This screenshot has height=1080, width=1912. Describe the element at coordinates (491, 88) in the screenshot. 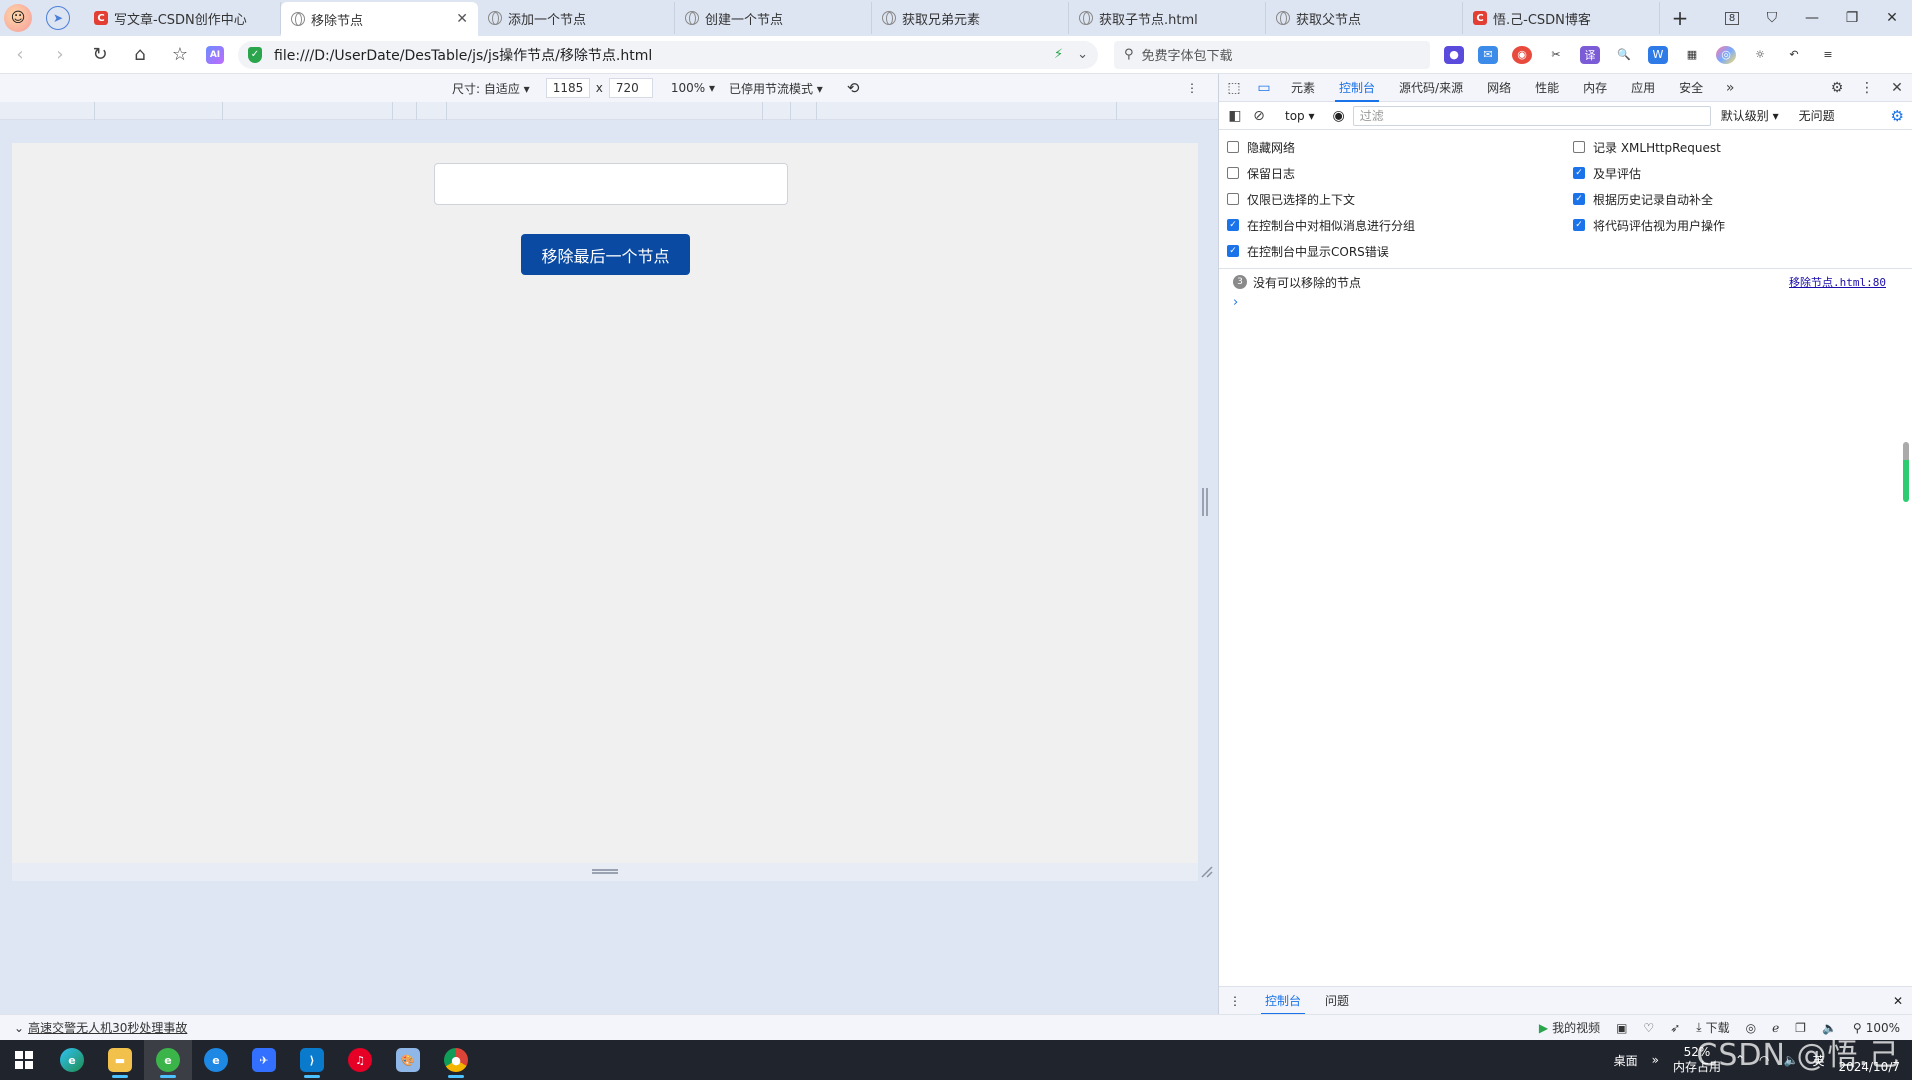

I see `size-dropdown: 尺寸: 自适应 ▾` at that location.